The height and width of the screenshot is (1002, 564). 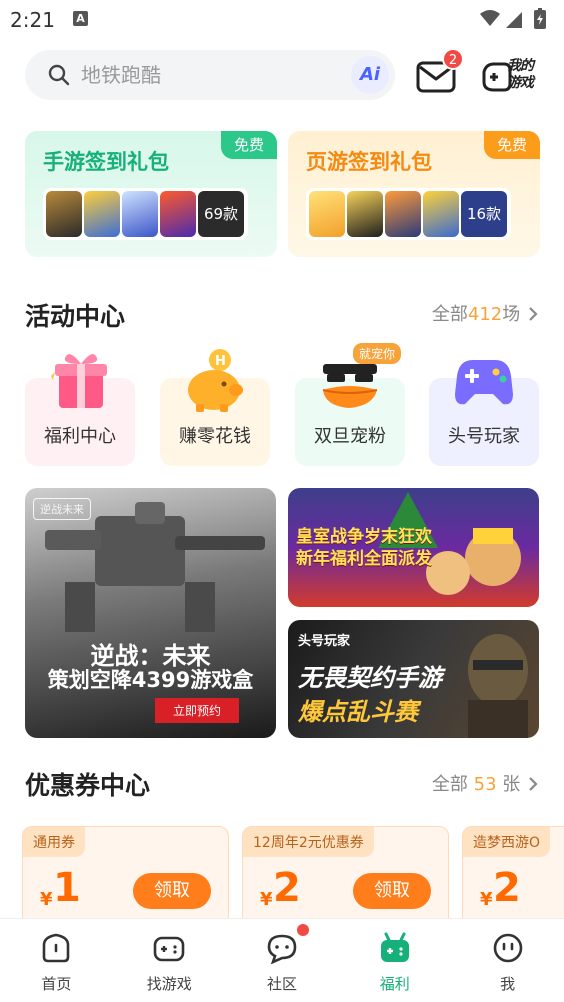 I want to click on banner-valorant-mobile: 头号玩家 无畏契约手游 爆点乱斗赛, so click(x=413, y=679).